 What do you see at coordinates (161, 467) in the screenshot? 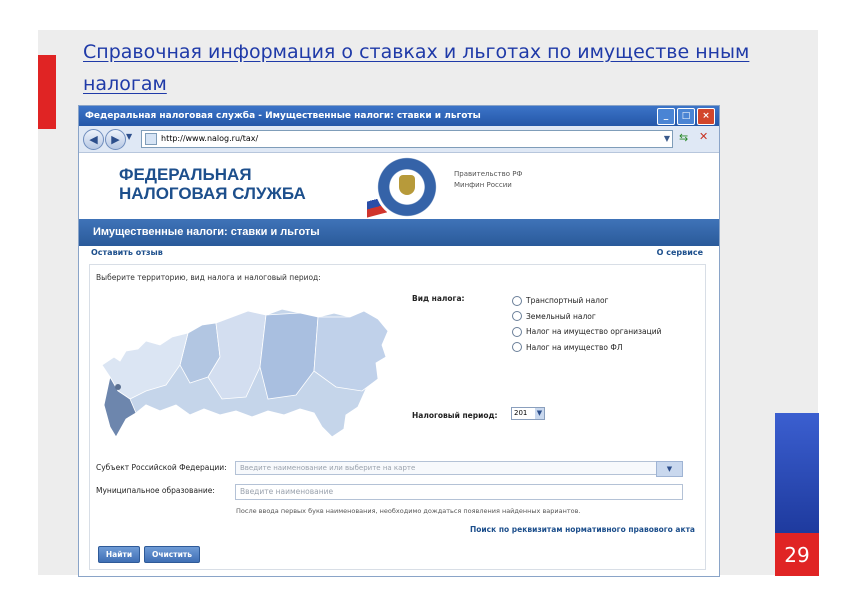
I see `subject-label: Субъект Российской Федерации:` at bounding box center [161, 467].